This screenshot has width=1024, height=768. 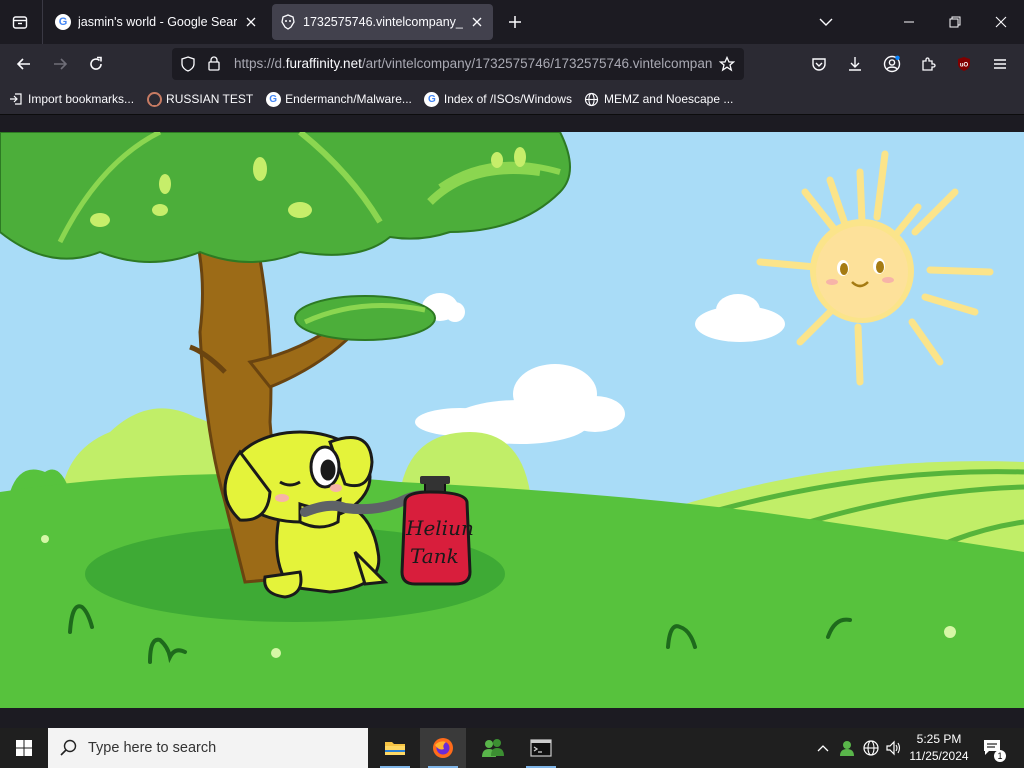 I want to click on users-icon, so click(x=493, y=748).